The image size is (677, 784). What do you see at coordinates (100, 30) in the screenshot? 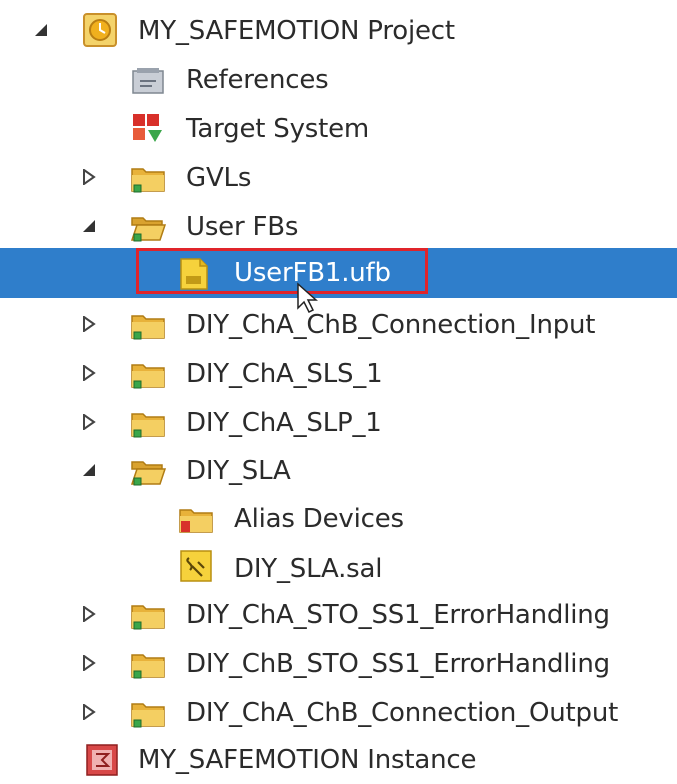
I see `project-icon` at bounding box center [100, 30].